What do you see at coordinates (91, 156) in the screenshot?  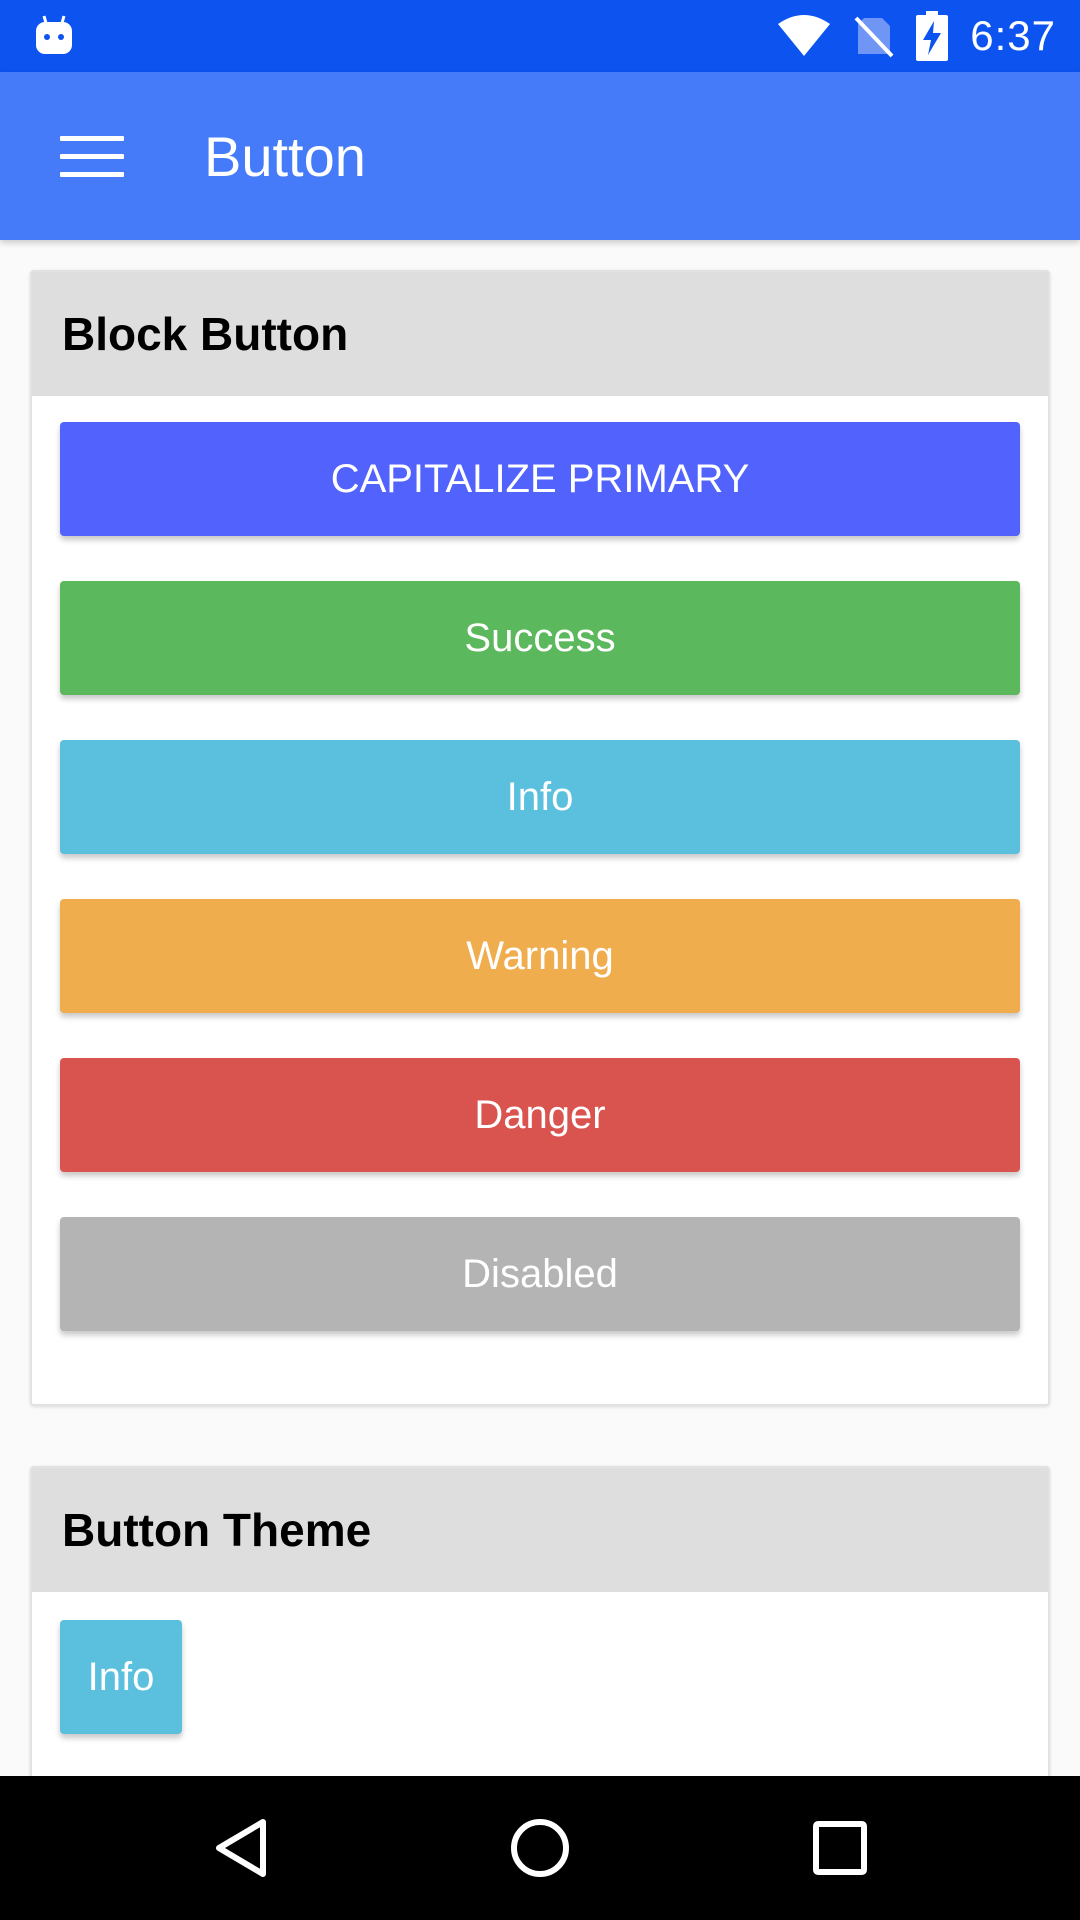 I see `hamburger-menu-icon` at bounding box center [91, 156].